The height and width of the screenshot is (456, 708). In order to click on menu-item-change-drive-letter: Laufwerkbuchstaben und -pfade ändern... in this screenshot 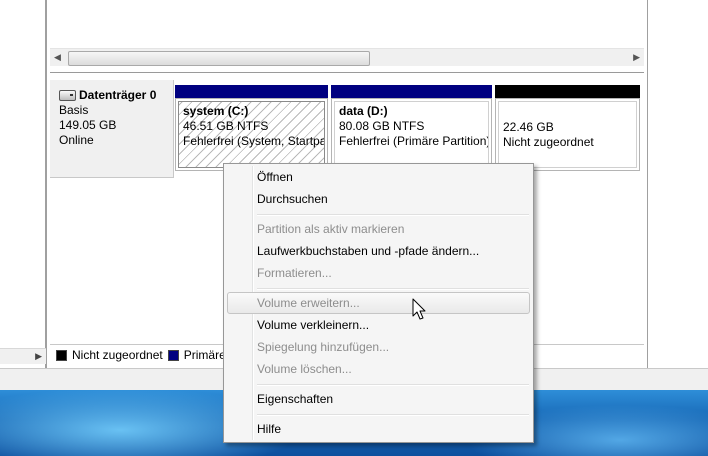, I will do `click(378, 251)`.